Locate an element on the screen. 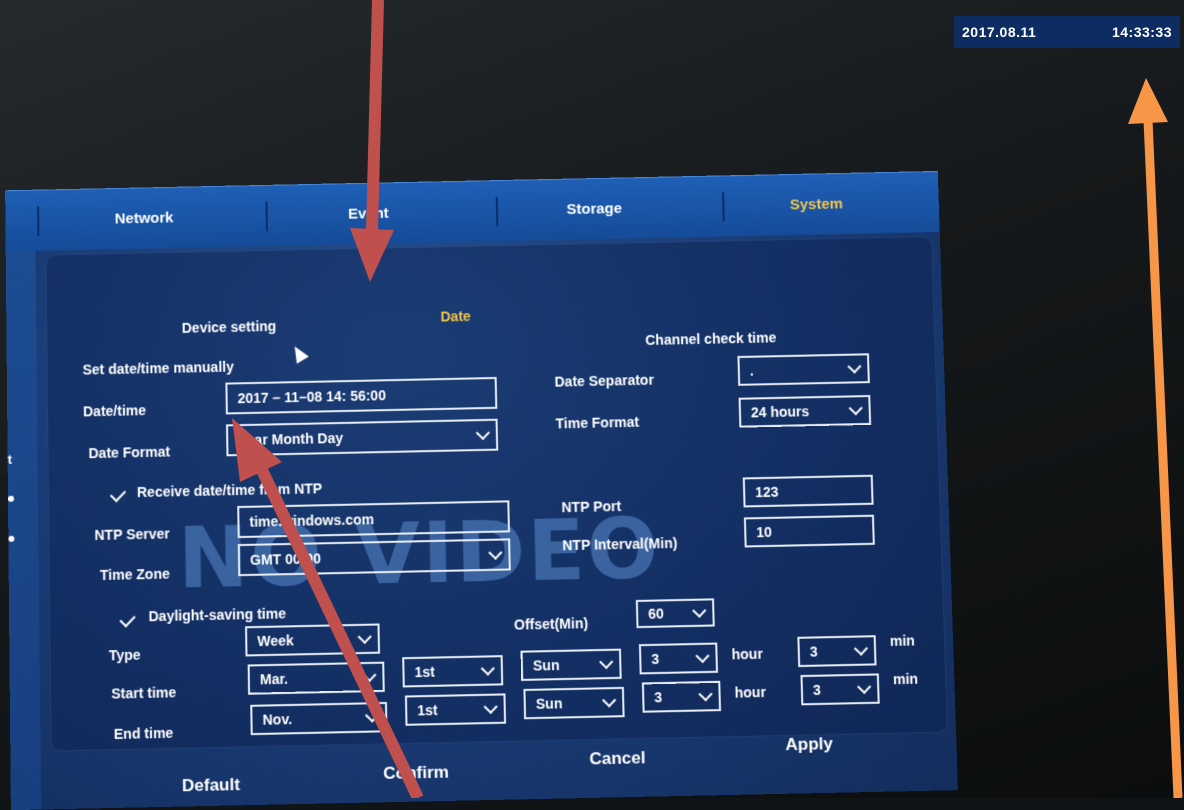 Image resolution: width=1184 pixels, height=810 pixels. dst-end-week-value: 1st is located at coordinates (427, 710).